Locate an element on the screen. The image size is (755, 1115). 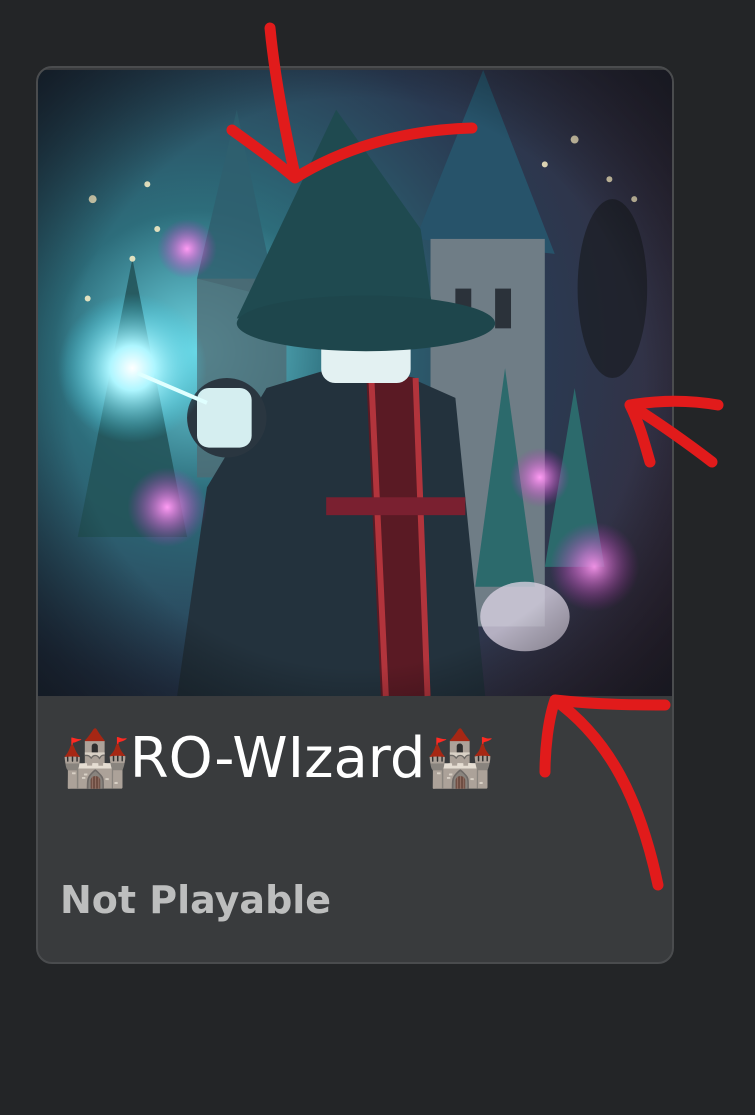
game-title: 🏰RO-WIzard🏰 is located at coordinates (277, 759).